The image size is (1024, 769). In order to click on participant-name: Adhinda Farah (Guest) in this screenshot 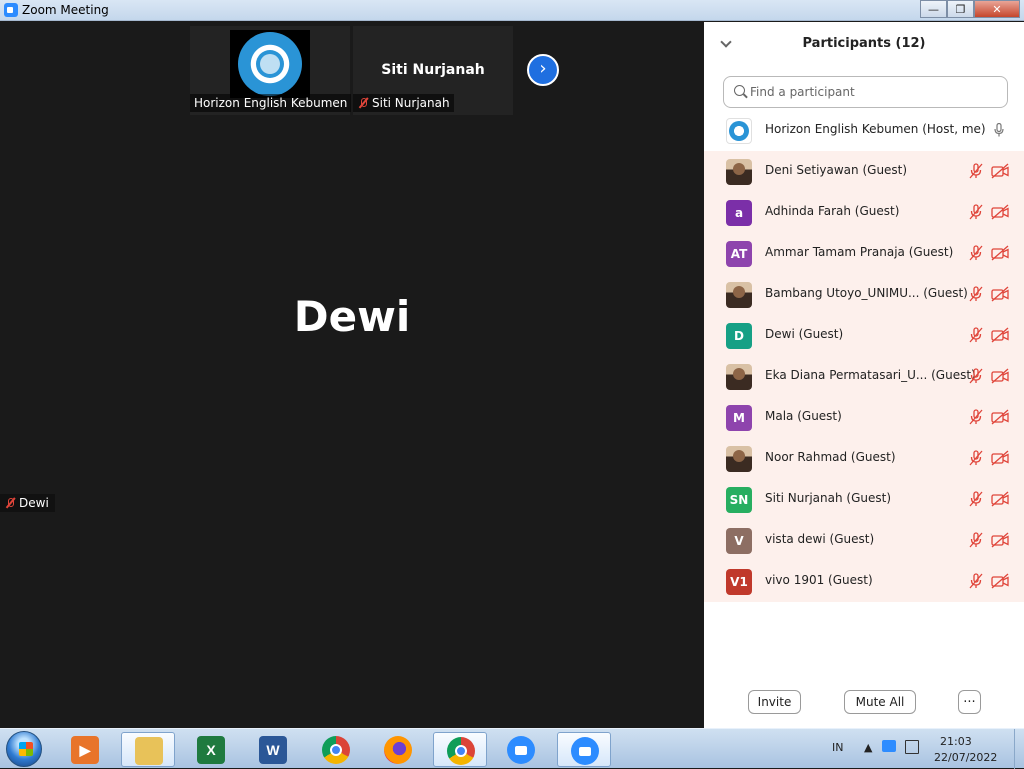, I will do `click(832, 211)`.